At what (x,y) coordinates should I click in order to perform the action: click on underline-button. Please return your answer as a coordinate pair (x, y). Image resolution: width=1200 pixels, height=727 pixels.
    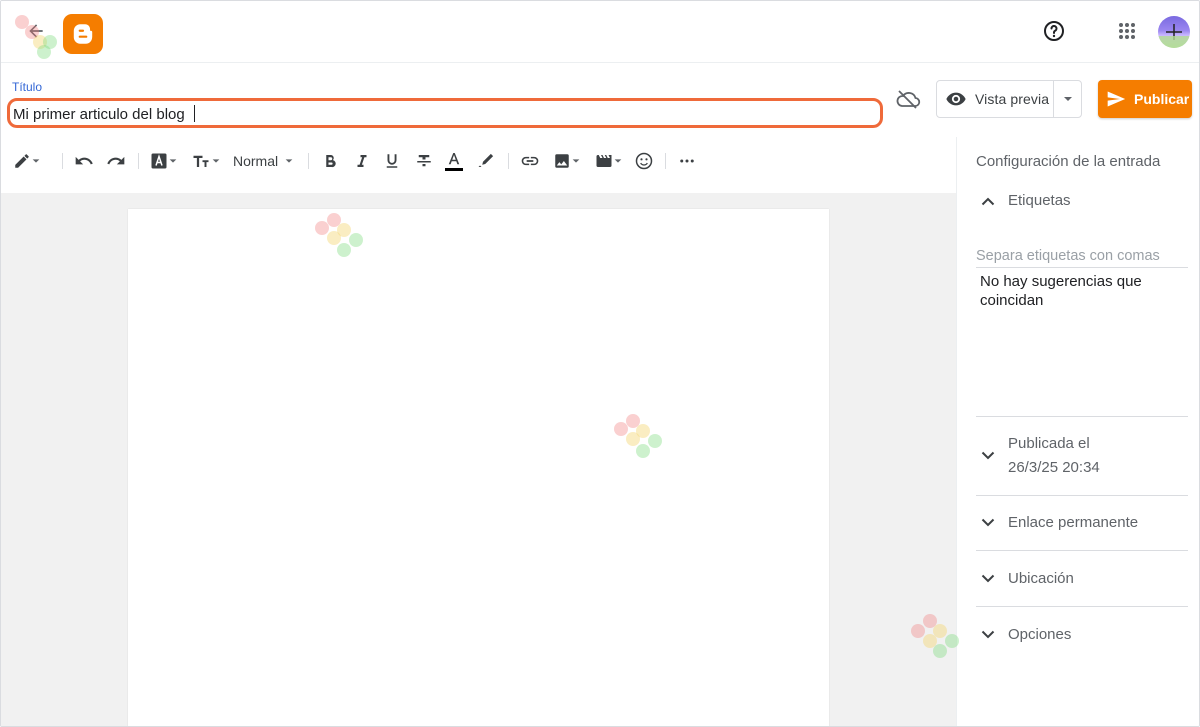
    Looking at the image, I should click on (392, 161).